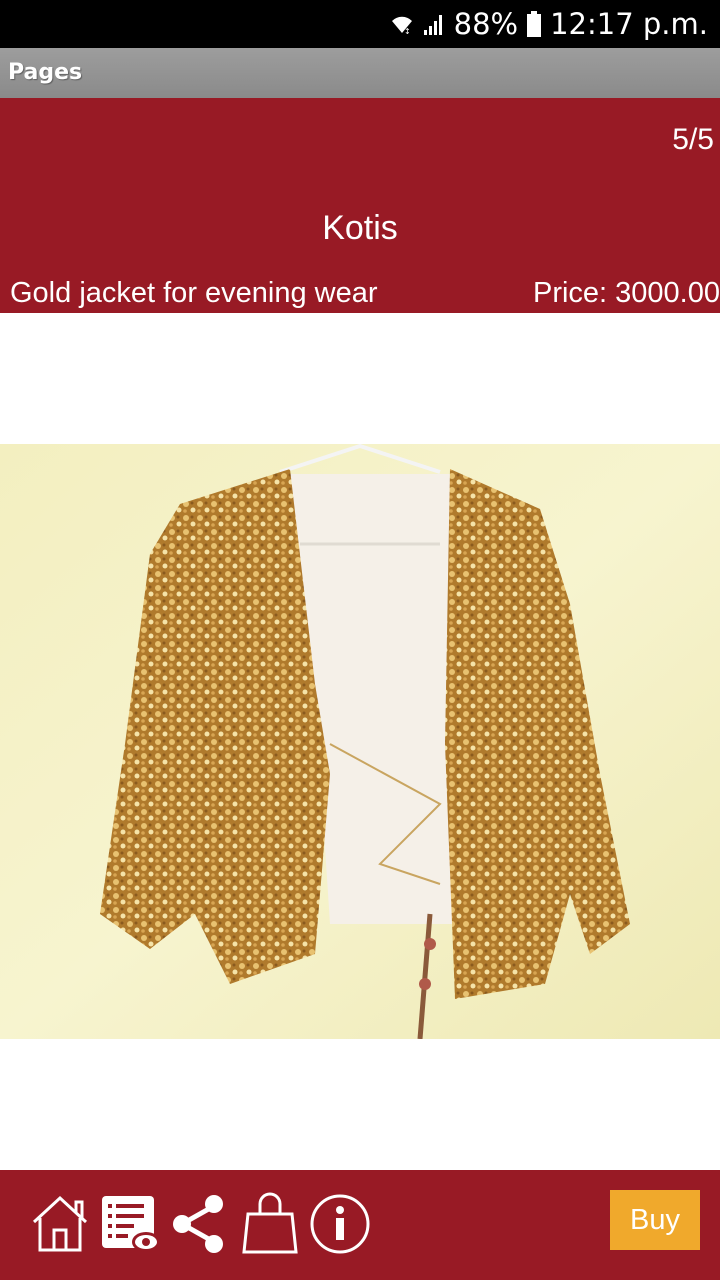 The height and width of the screenshot is (1280, 720). What do you see at coordinates (194, 293) in the screenshot?
I see `product-description: Gold jacket for evening wear` at bounding box center [194, 293].